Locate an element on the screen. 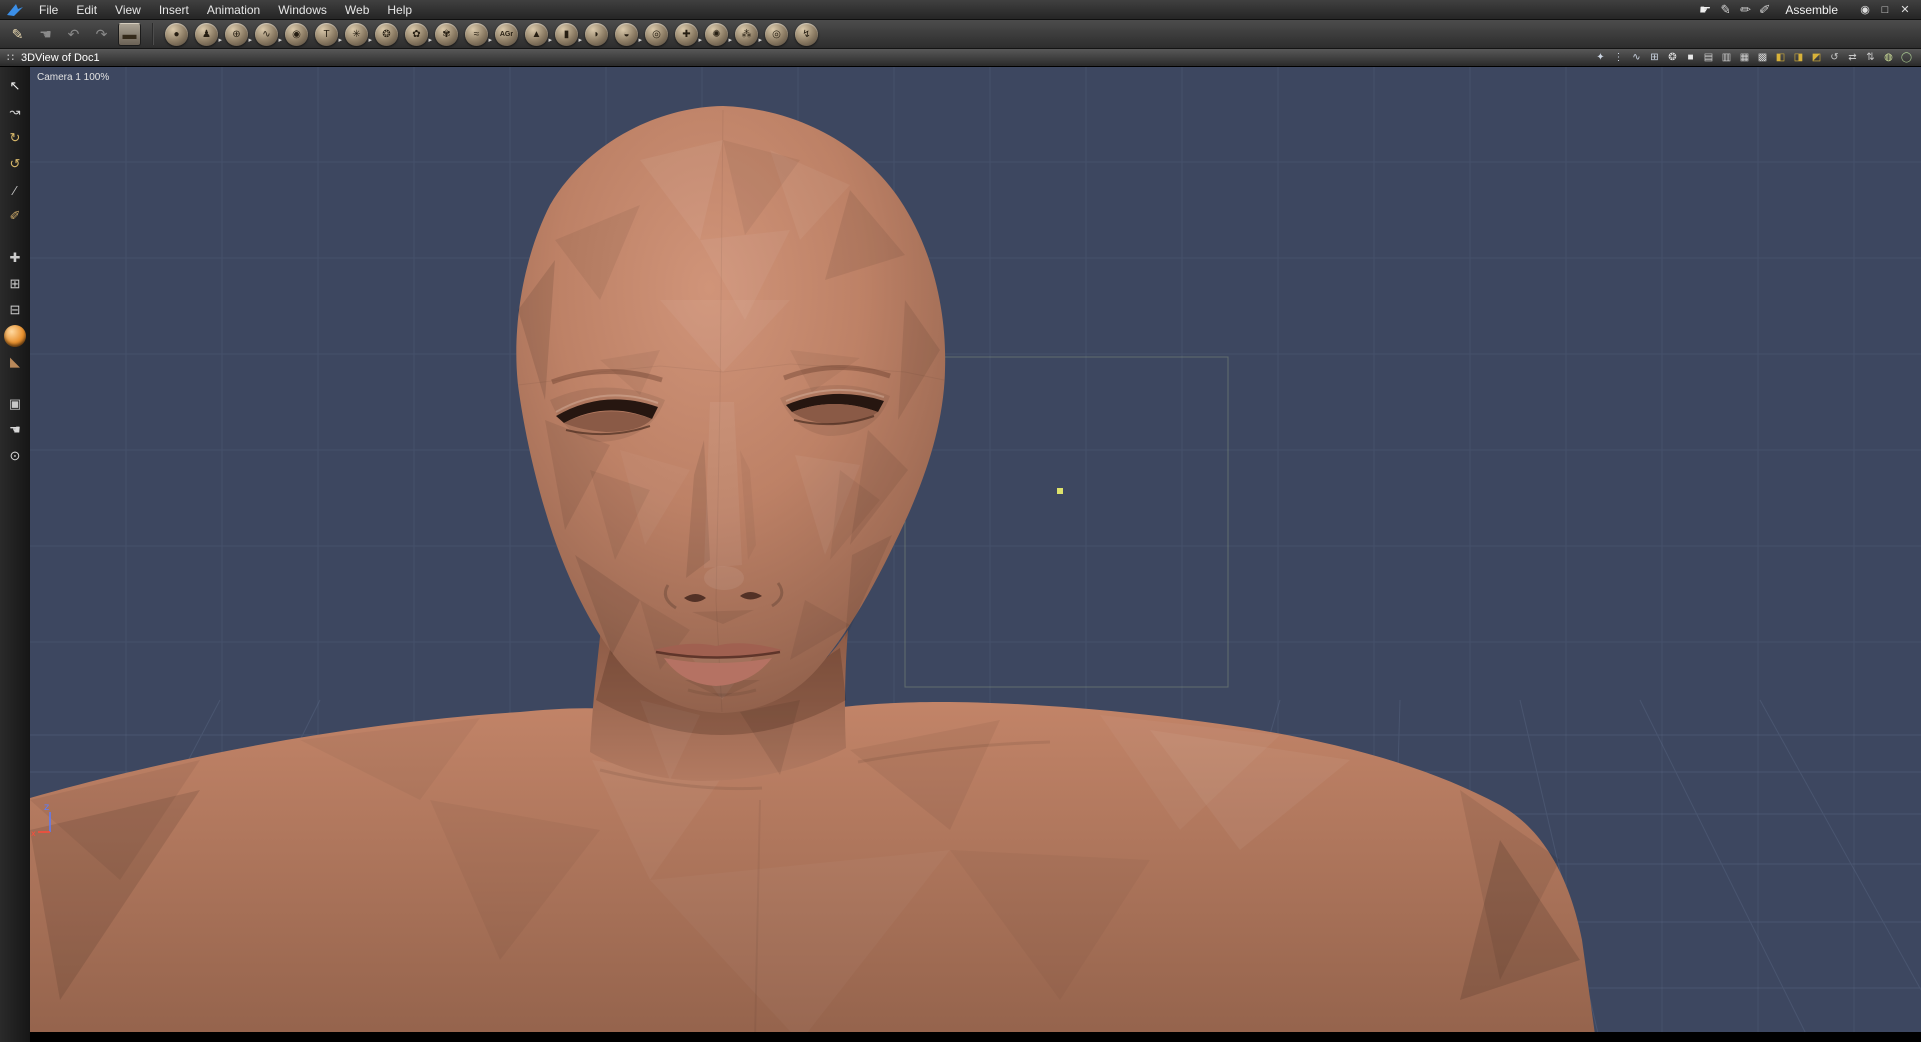 This screenshot has height=1042, width=1921. display-quality-icon: ✦ is located at coordinates (1600, 57).